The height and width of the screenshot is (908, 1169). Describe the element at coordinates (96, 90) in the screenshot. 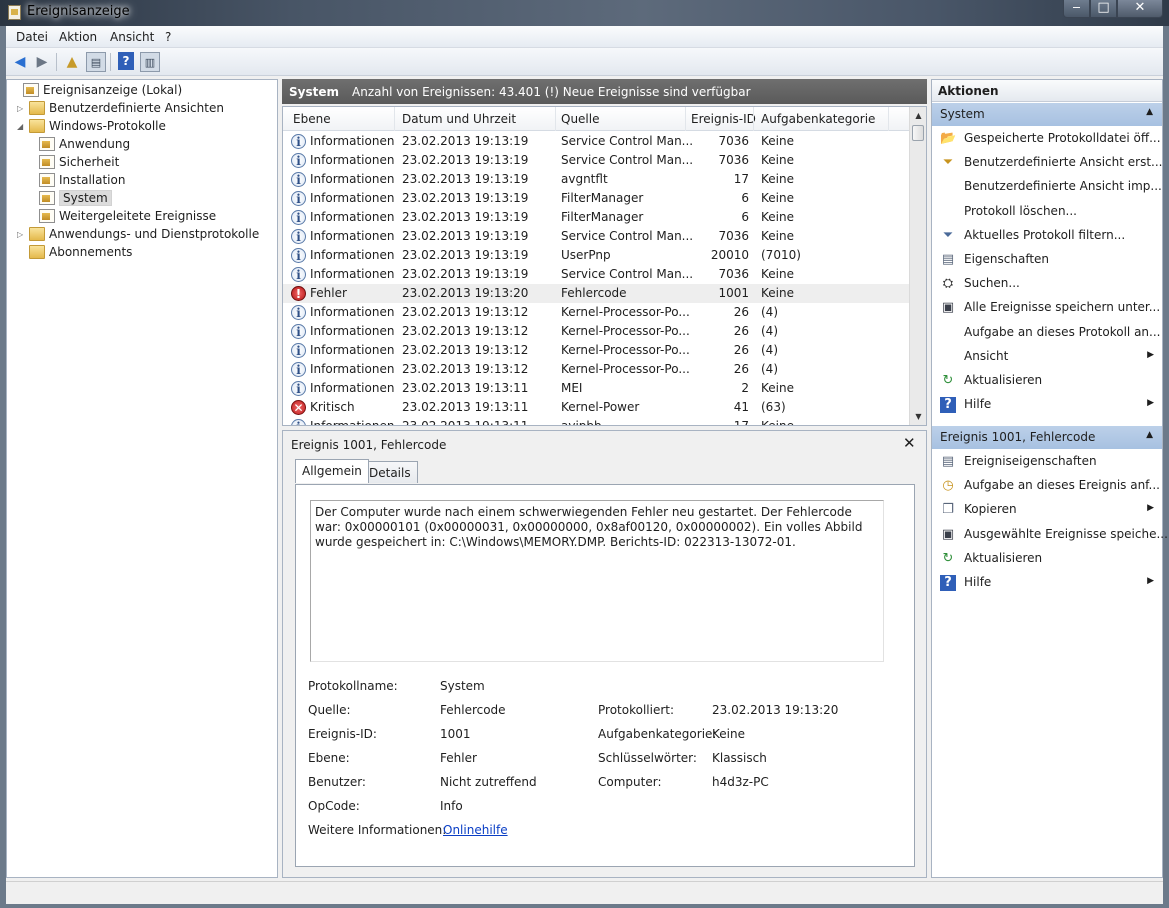

I see `tree-node-root: Ereignisanzeige (Lokal)` at that location.